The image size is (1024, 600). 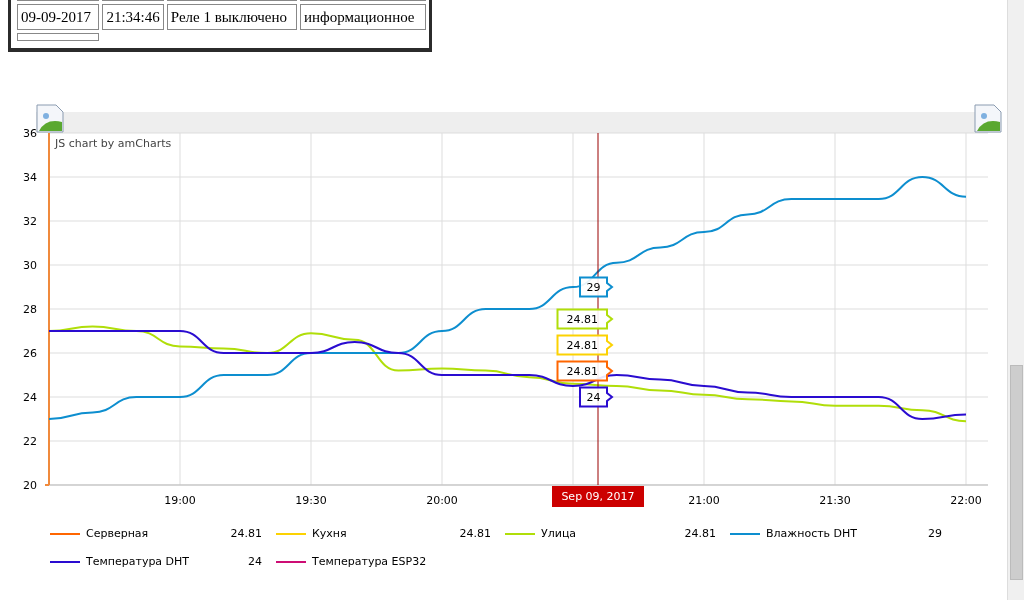 What do you see at coordinates (1016, 472) in the screenshot?
I see `scrollbar-thumb` at bounding box center [1016, 472].